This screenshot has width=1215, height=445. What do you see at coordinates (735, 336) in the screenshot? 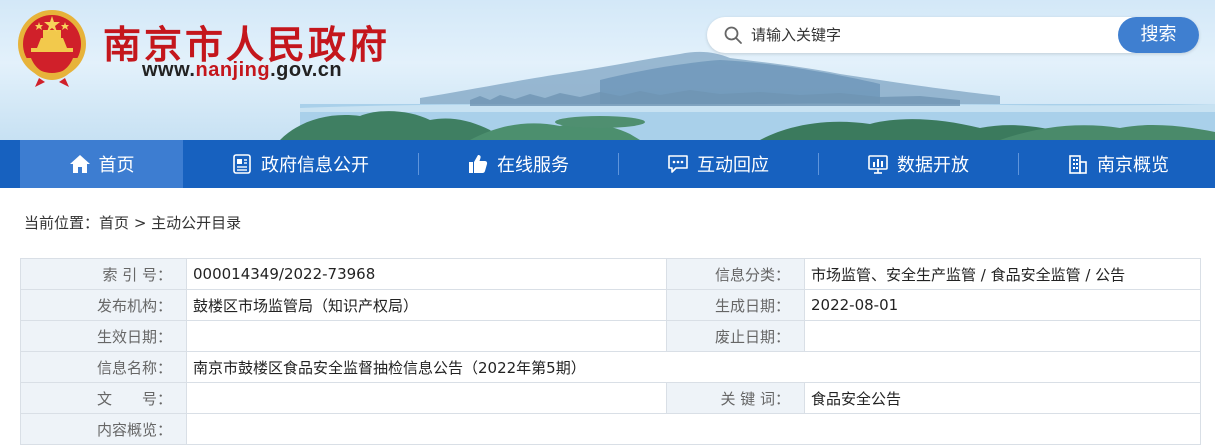
I see `expiry-date-label: 废止日期：` at bounding box center [735, 336].